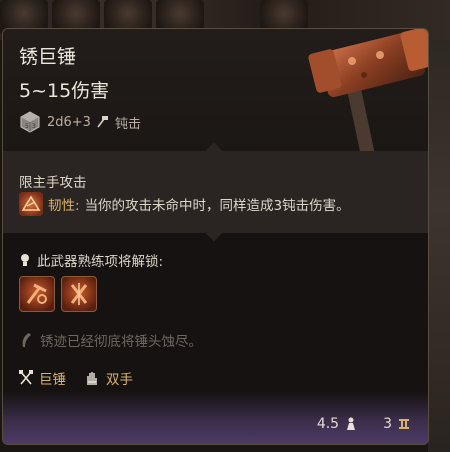 This screenshot has height=452, width=450. I want to click on tag-two-handed: 双手, so click(108, 378).